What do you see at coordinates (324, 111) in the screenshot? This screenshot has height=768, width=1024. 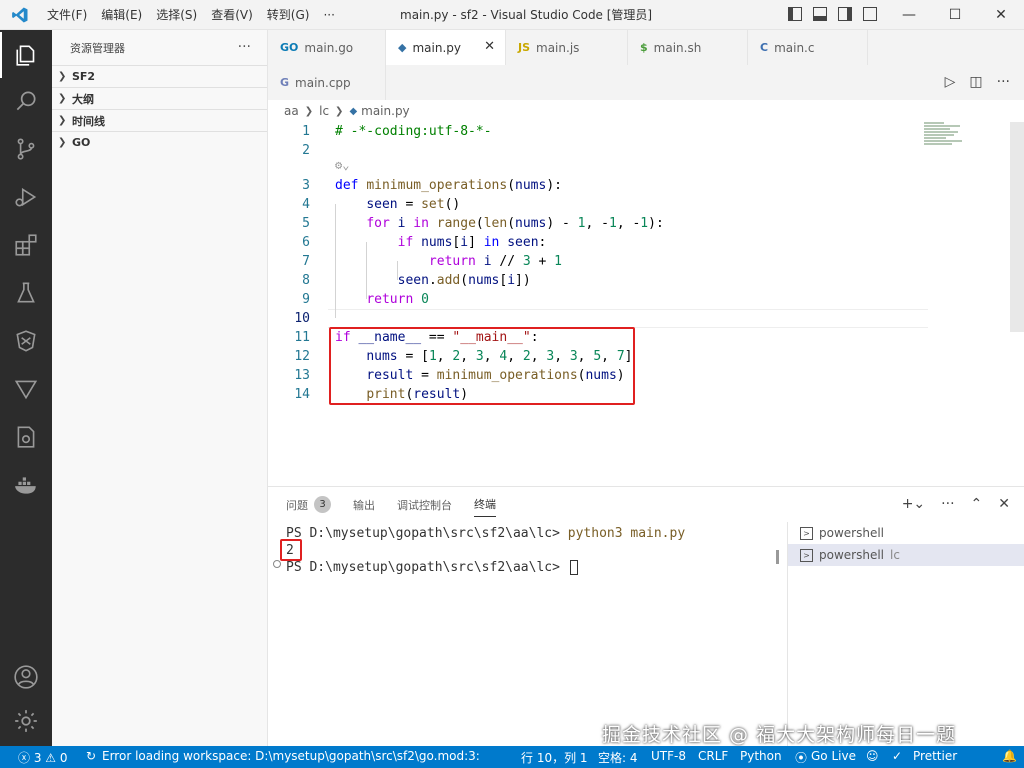 I see `breadcrumb-lc: lc` at bounding box center [324, 111].